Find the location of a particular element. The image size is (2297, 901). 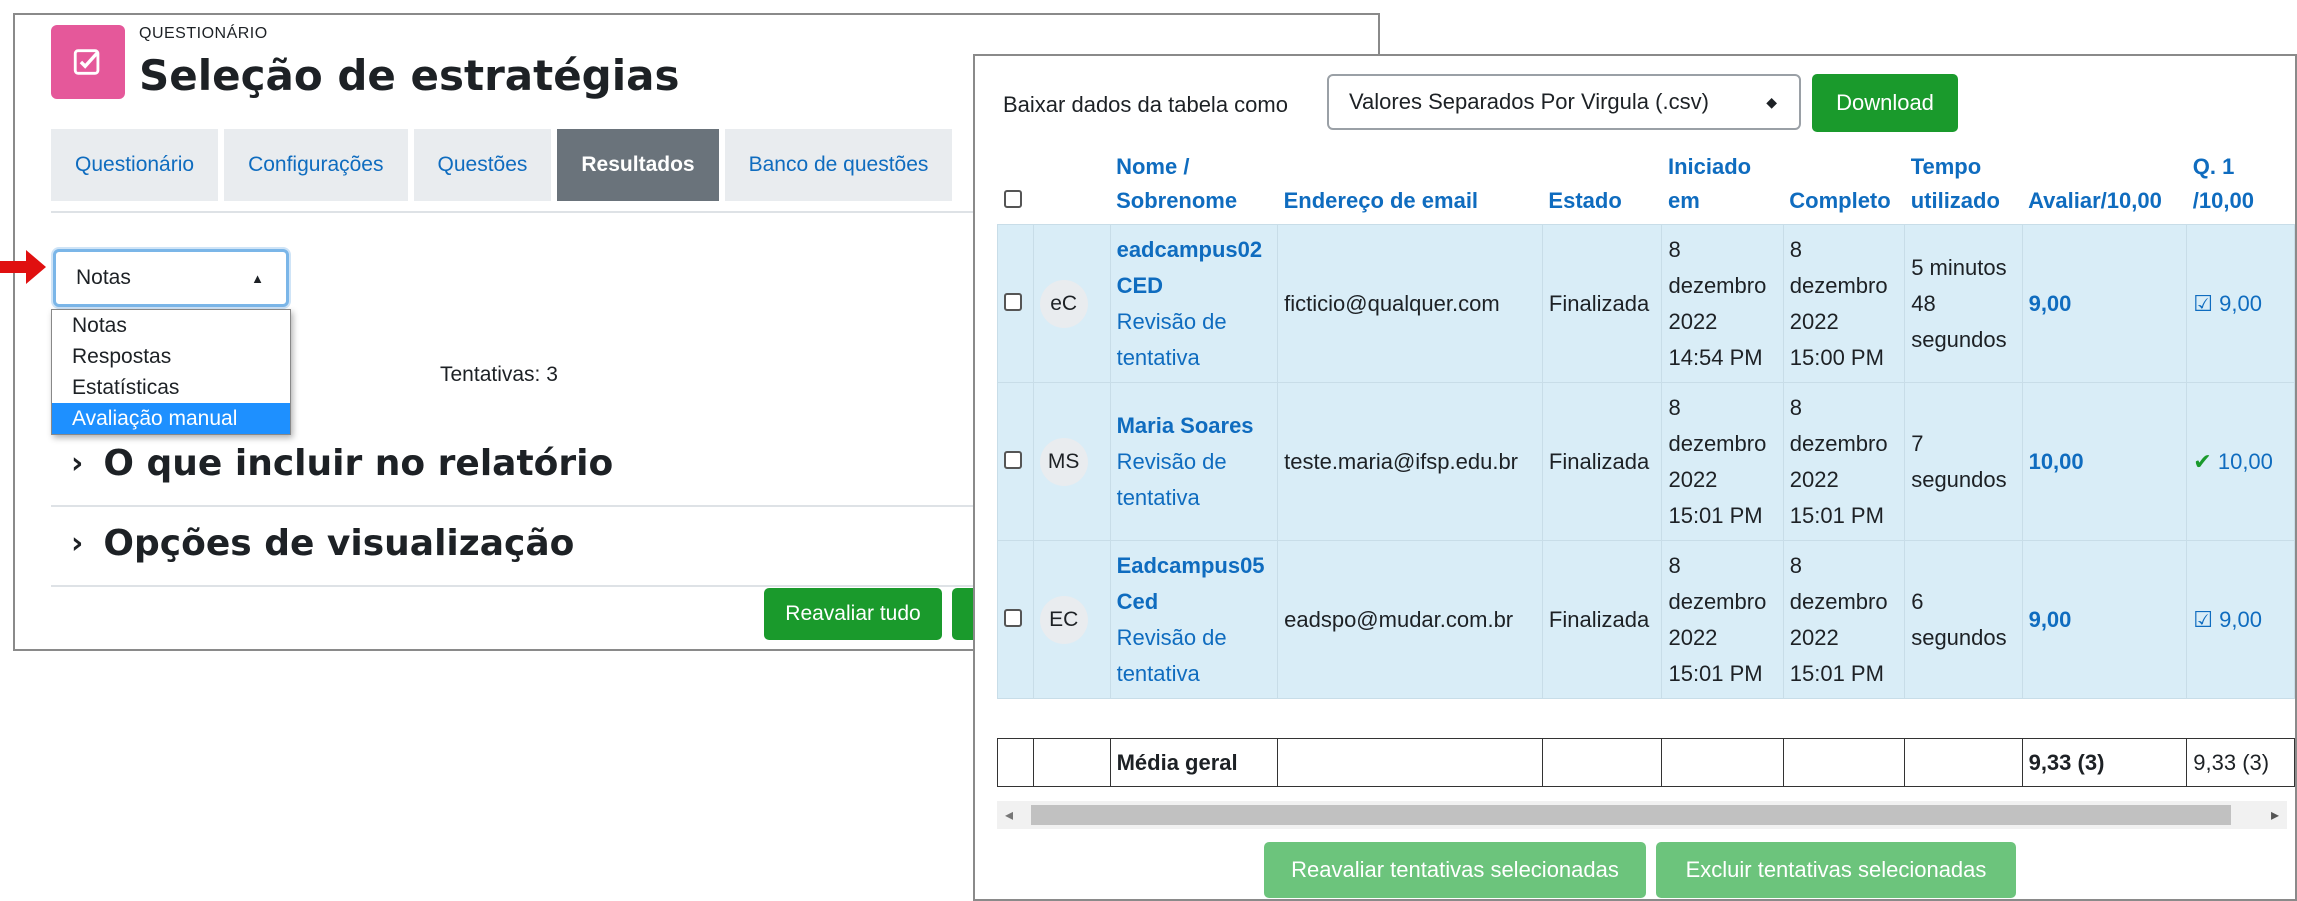

tab-configuracoes: Configurações is located at coordinates (316, 165).